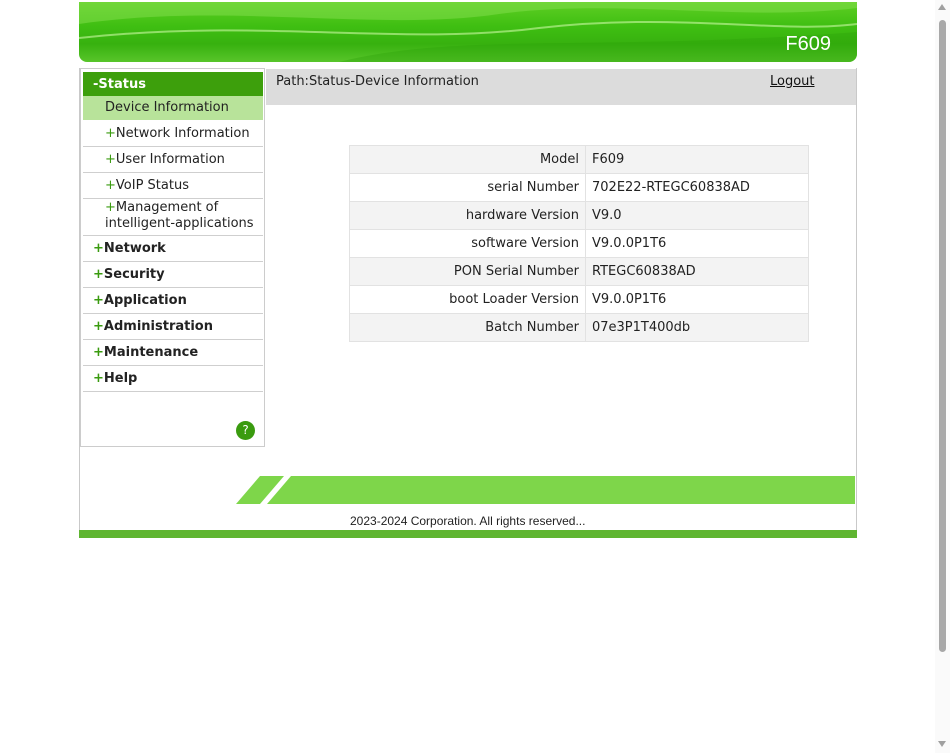 Image resolution: width=950 pixels, height=753 pixels. Describe the element at coordinates (167, 207) in the screenshot. I see `sidebar-item-label-line1: Management of` at that location.